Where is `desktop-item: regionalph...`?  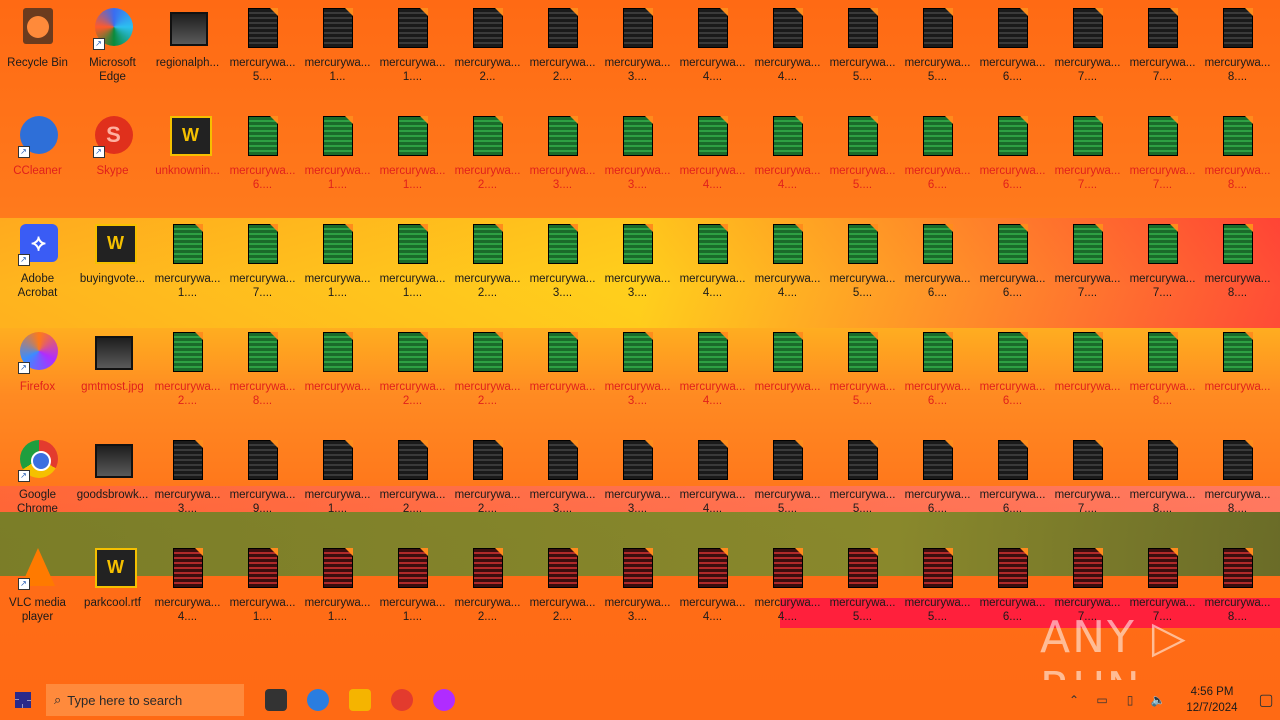 desktop-item: regionalph... is located at coordinates (187, 50).